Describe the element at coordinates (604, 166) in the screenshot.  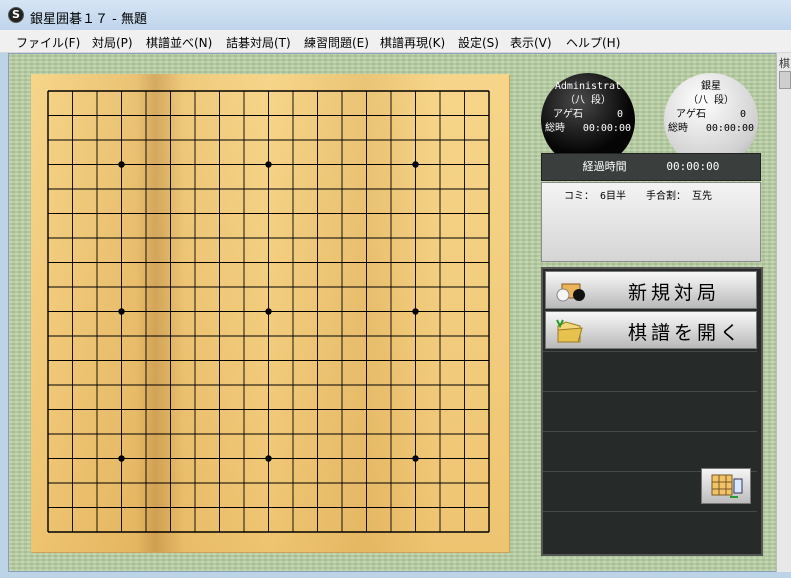
I see `elapsed-label: 経過時間` at that location.